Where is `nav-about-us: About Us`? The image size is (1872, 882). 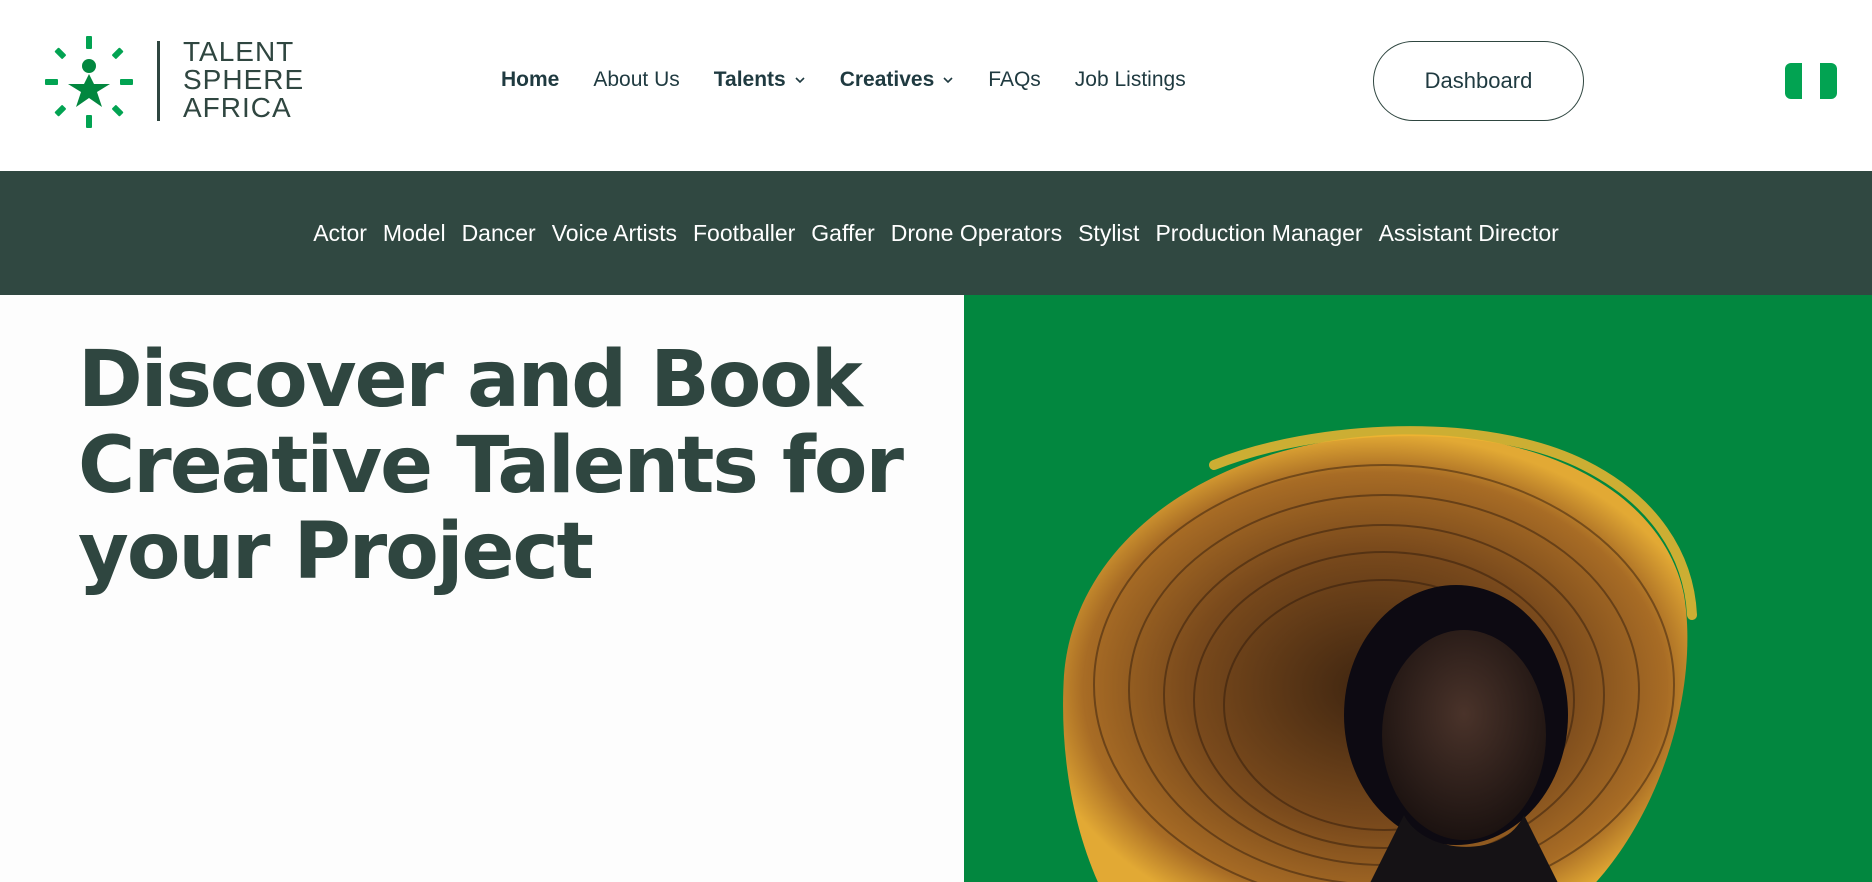 nav-about-us: About Us is located at coordinates (636, 80).